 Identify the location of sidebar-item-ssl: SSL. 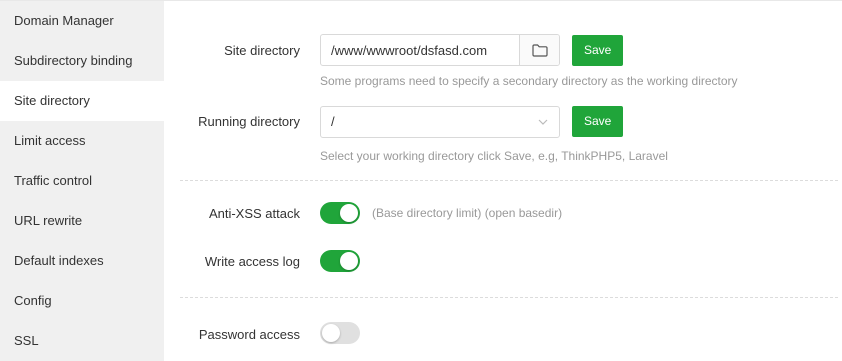
(82, 341).